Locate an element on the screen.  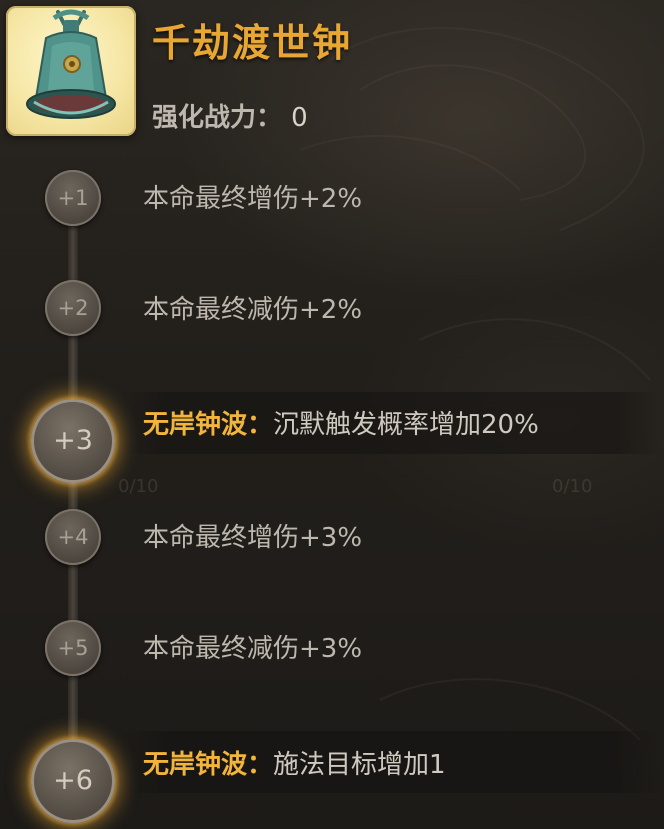
level-effect-5: 本命最终减伤+3% is located at coordinates (253, 649).